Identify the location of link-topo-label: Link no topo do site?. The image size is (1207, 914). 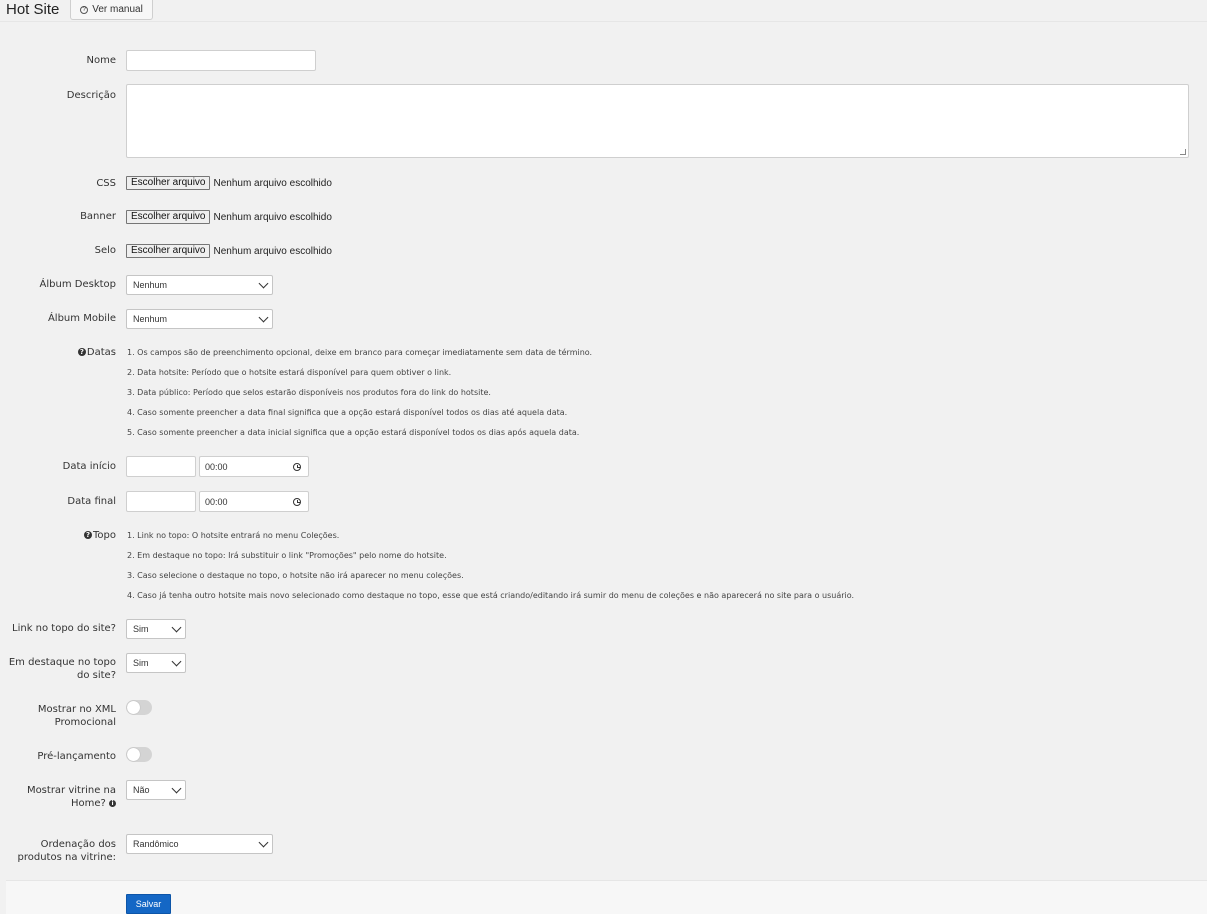
(64, 628).